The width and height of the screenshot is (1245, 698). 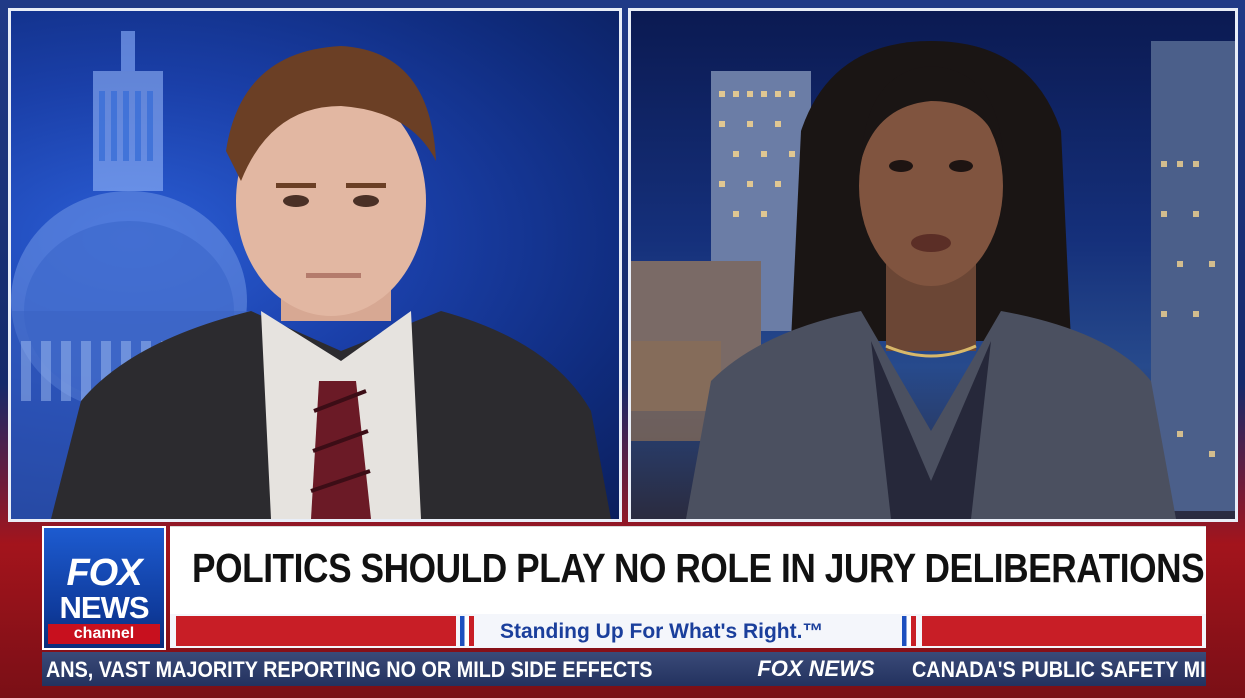 What do you see at coordinates (316, 631) in the screenshot?
I see `tagline-red-stripe-left` at bounding box center [316, 631].